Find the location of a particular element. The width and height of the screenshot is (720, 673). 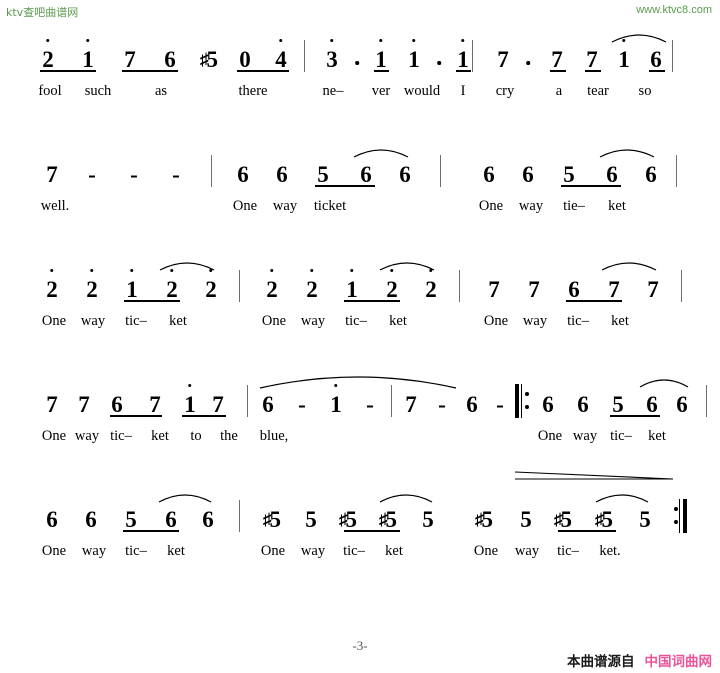

note: 4 is located at coordinates (281, 55).